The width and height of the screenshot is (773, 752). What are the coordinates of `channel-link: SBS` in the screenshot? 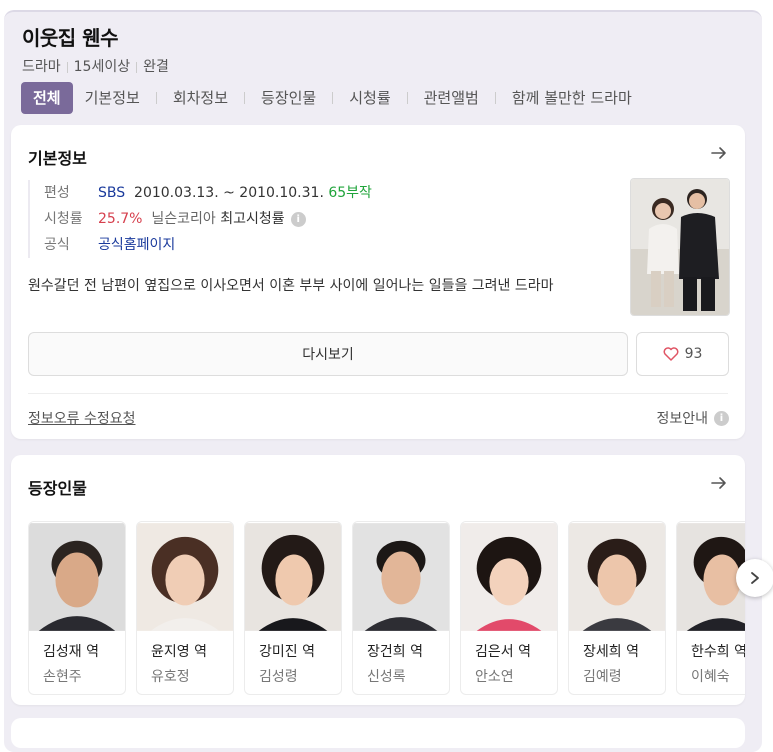 It's located at (111, 193).